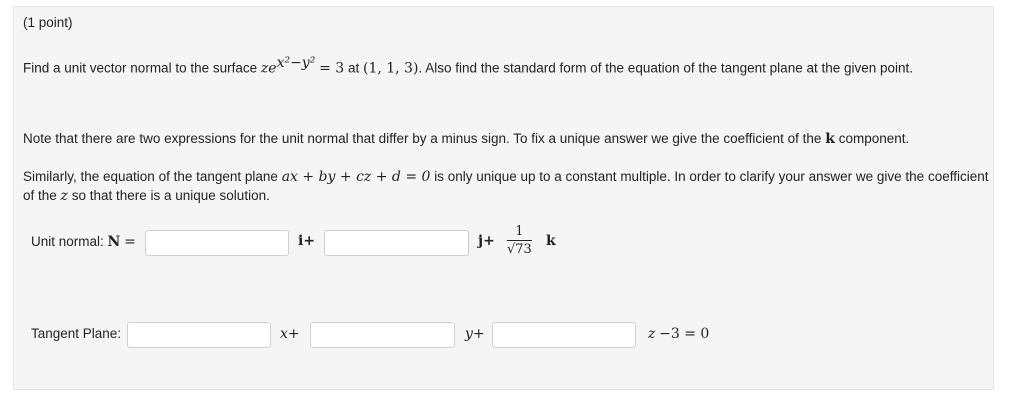 The height and width of the screenshot is (415, 1024). What do you see at coordinates (307, 241) in the screenshot?
I see `i-plus: i+` at bounding box center [307, 241].